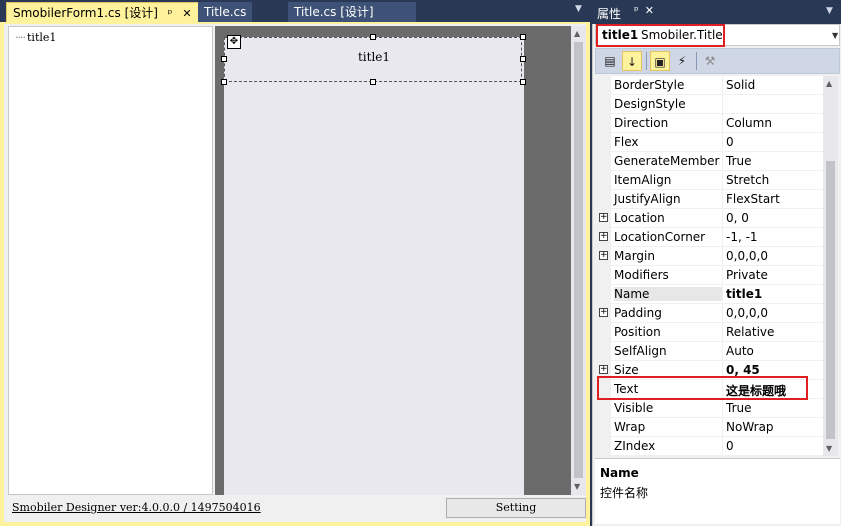  What do you see at coordinates (643, 180) in the screenshot?
I see `property-name: ItemAlign` at bounding box center [643, 180].